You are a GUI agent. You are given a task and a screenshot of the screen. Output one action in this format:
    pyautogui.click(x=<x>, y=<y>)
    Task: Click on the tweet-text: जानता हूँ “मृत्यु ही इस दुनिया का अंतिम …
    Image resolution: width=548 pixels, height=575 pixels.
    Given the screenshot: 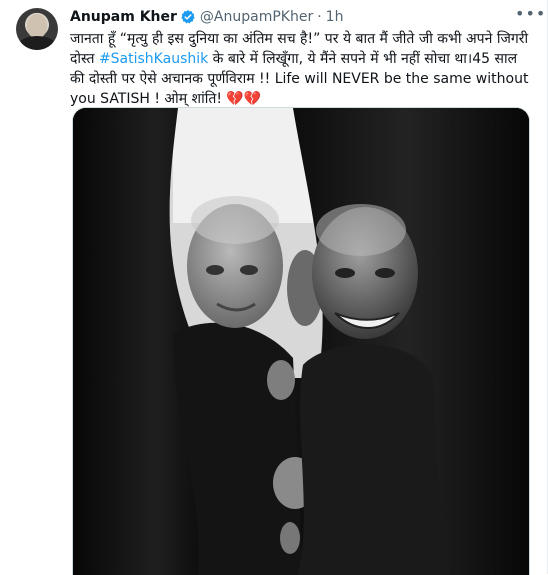 What is the action you would take?
    pyautogui.click(x=301, y=69)
    